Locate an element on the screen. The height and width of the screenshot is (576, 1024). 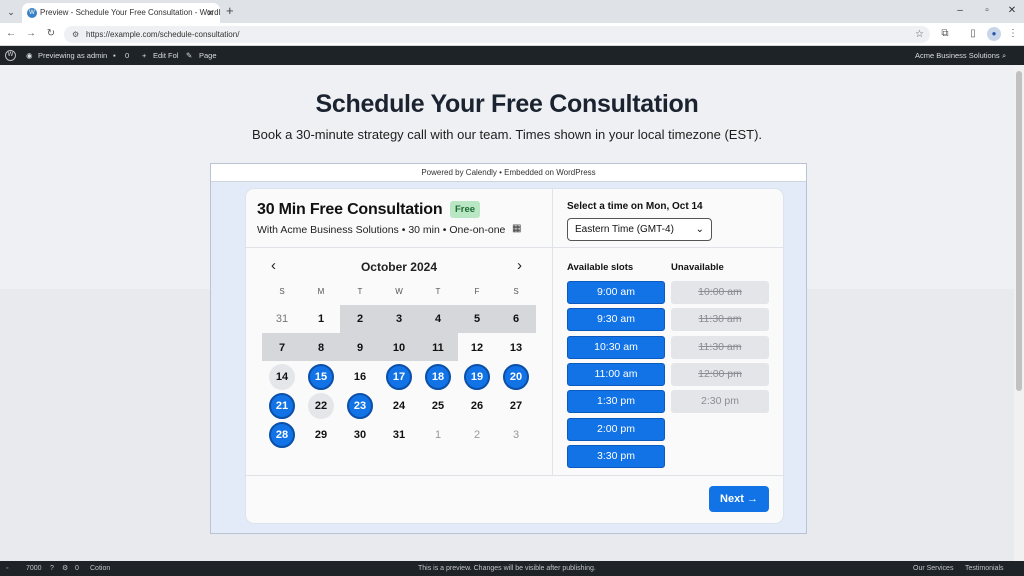
available-day: 20 is located at coordinates (516, 377).